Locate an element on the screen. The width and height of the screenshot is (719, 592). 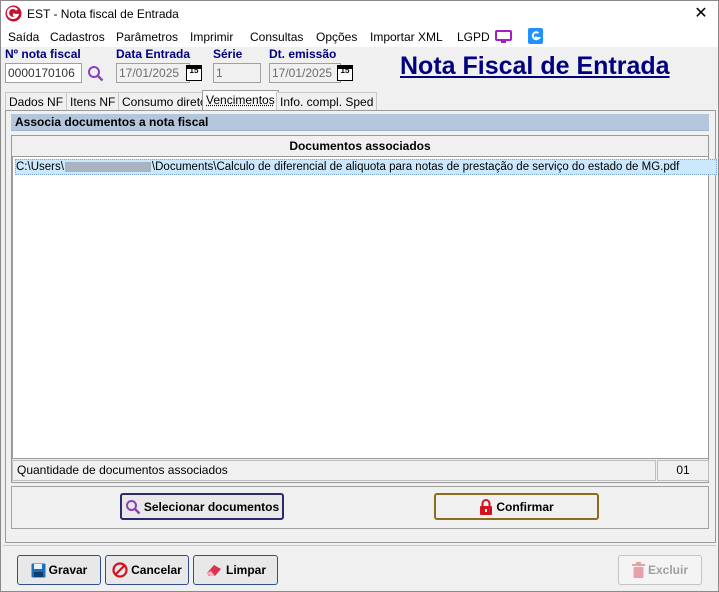
clear-button: Limpar is located at coordinates (235, 570).